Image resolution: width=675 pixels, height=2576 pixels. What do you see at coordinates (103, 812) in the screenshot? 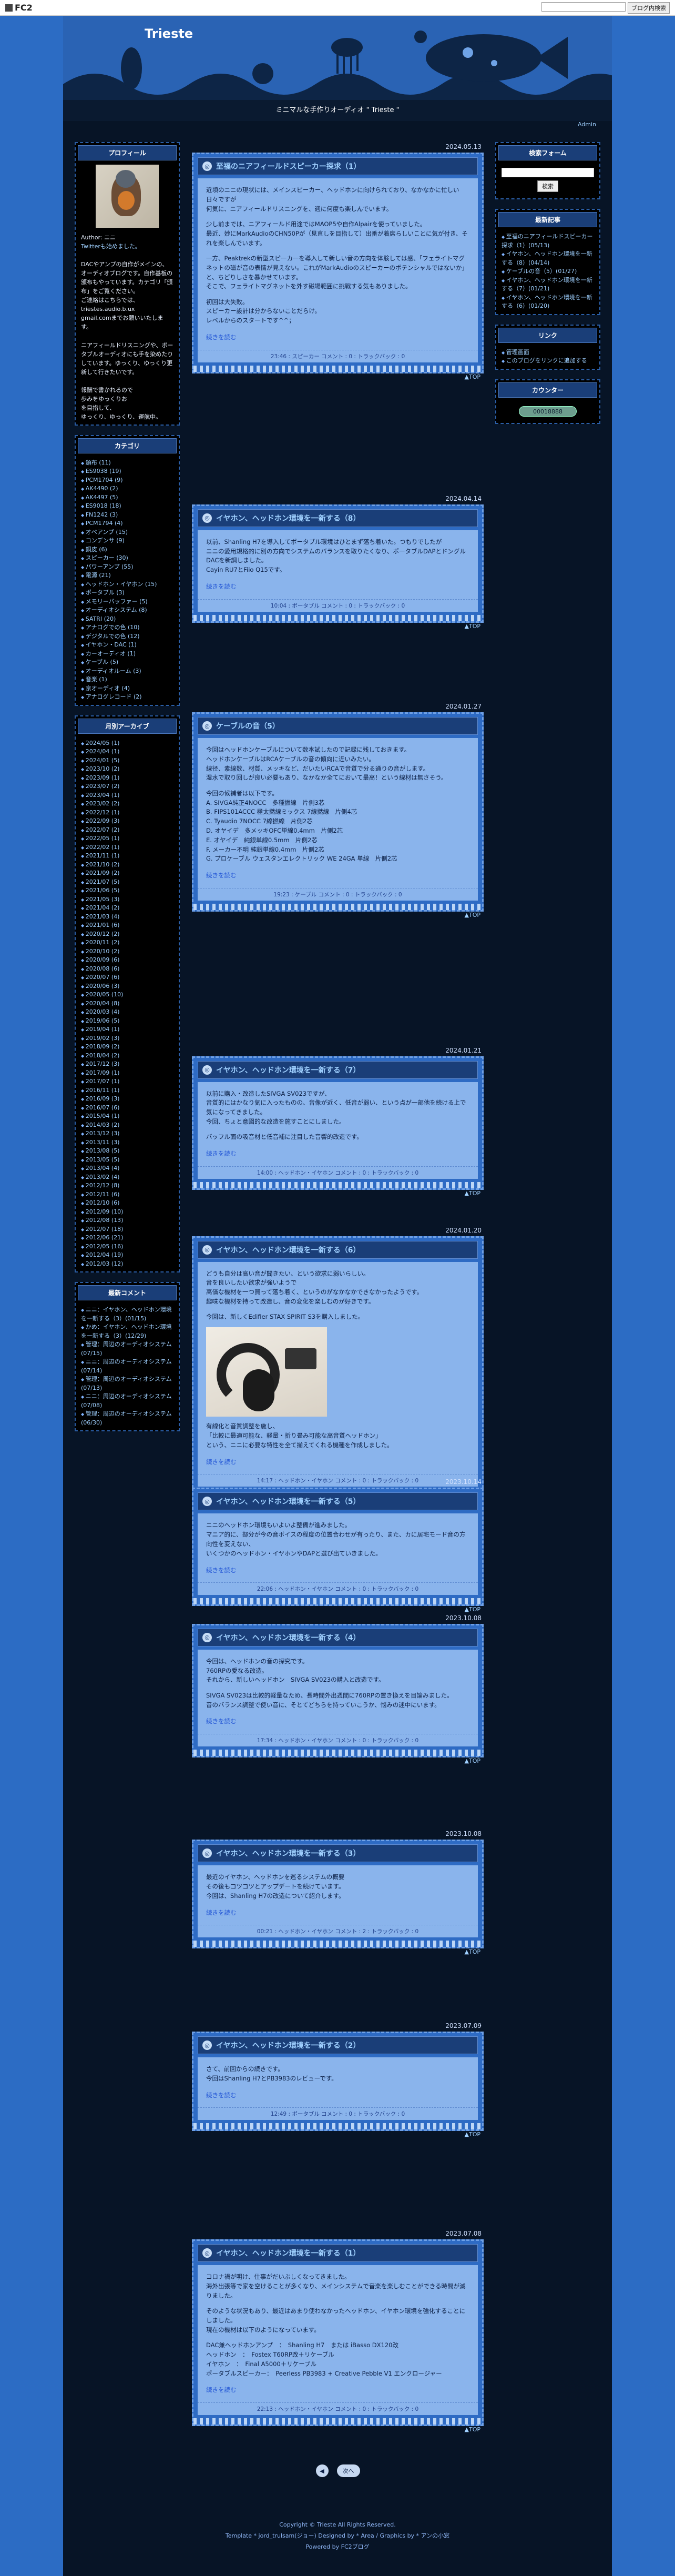
I see `archive-item-link: 2022/12 (1)` at bounding box center [103, 812].